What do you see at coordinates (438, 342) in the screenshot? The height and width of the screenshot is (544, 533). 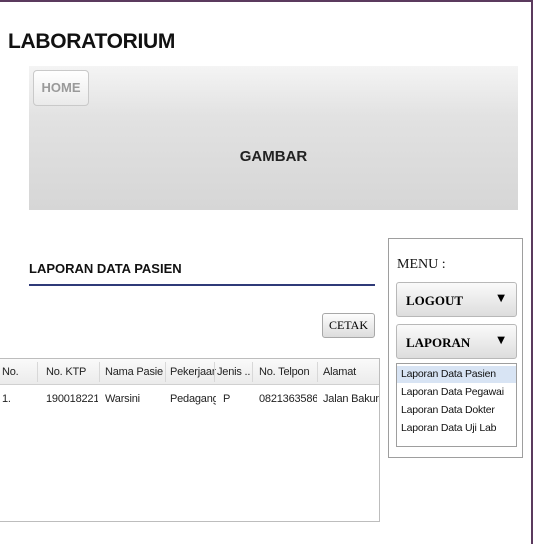 I see `laporan-label: LAPORAN` at bounding box center [438, 342].